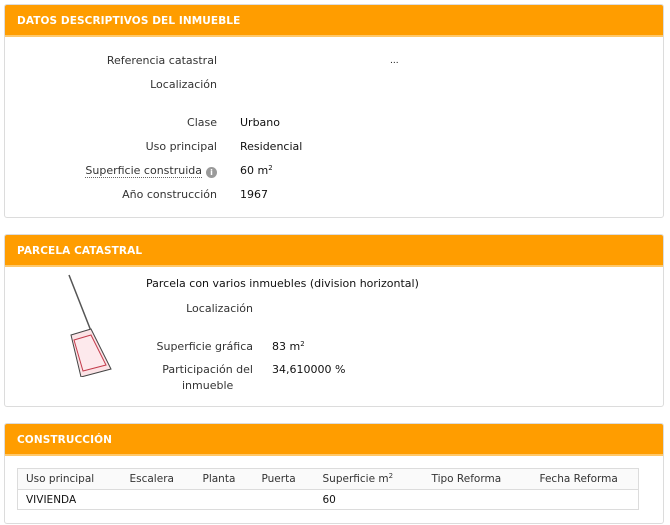  I want to click on col-superficie: Superficie m2, so click(369, 479).